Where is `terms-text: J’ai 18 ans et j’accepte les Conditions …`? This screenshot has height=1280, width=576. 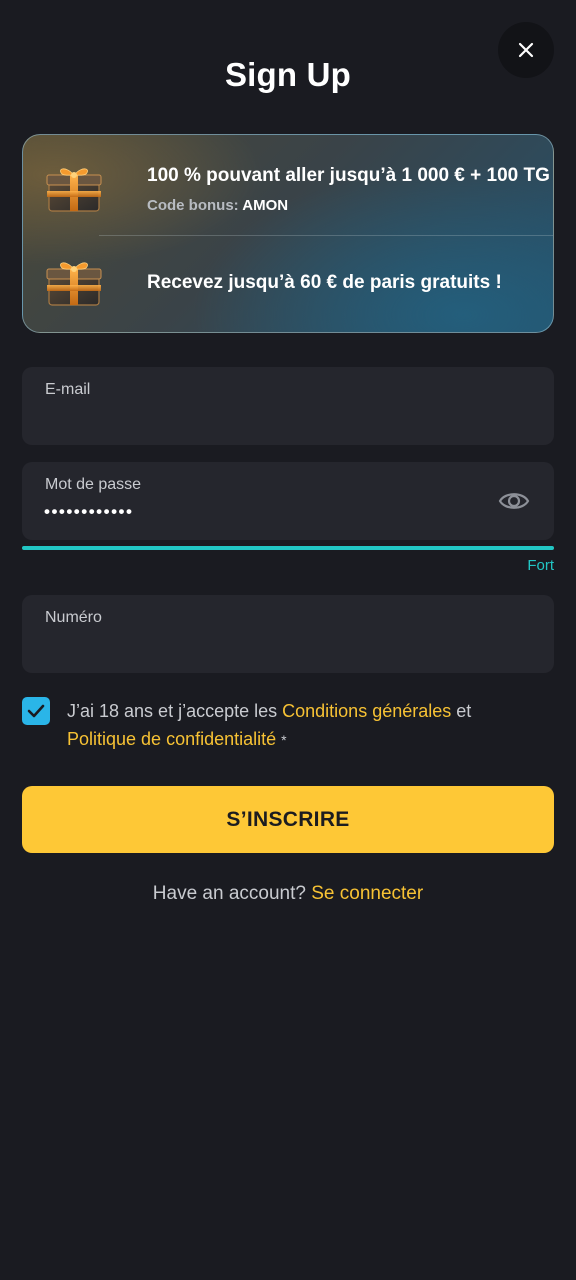 terms-text: J’ai 18 ans et j’accepte les Conditions … is located at coordinates (302, 725).